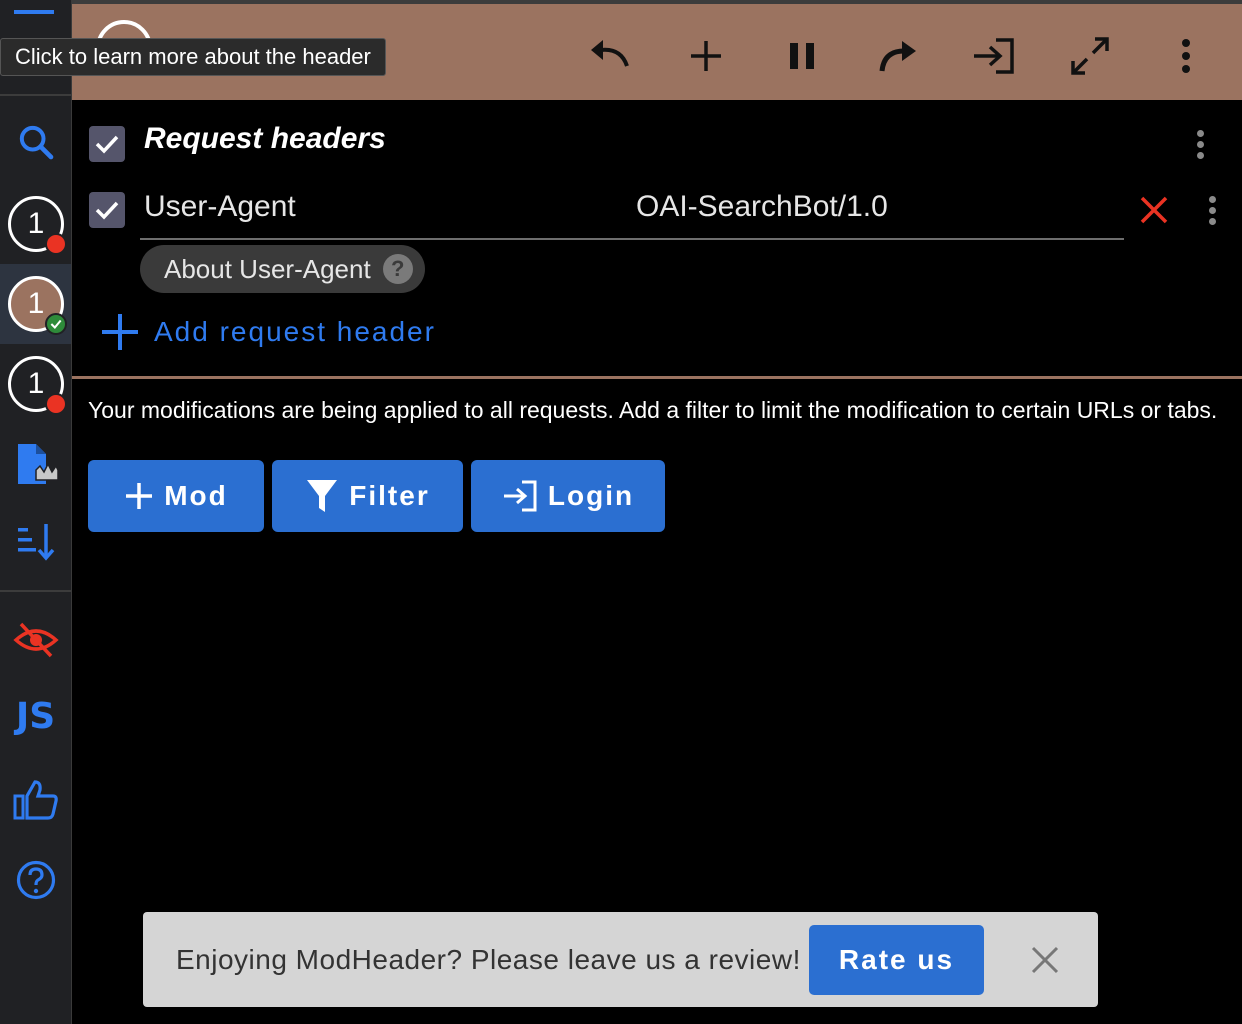 This screenshot has width=1242, height=1024. What do you see at coordinates (265, 138) in the screenshot?
I see `group-title: Request headers` at bounding box center [265, 138].